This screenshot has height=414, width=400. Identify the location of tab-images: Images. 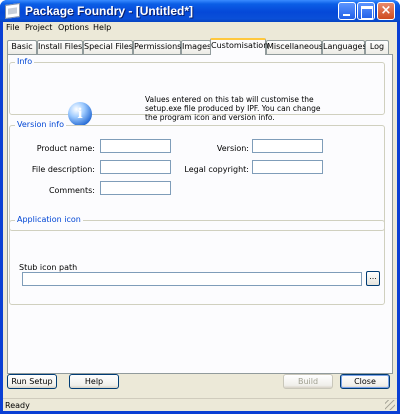
(196, 47).